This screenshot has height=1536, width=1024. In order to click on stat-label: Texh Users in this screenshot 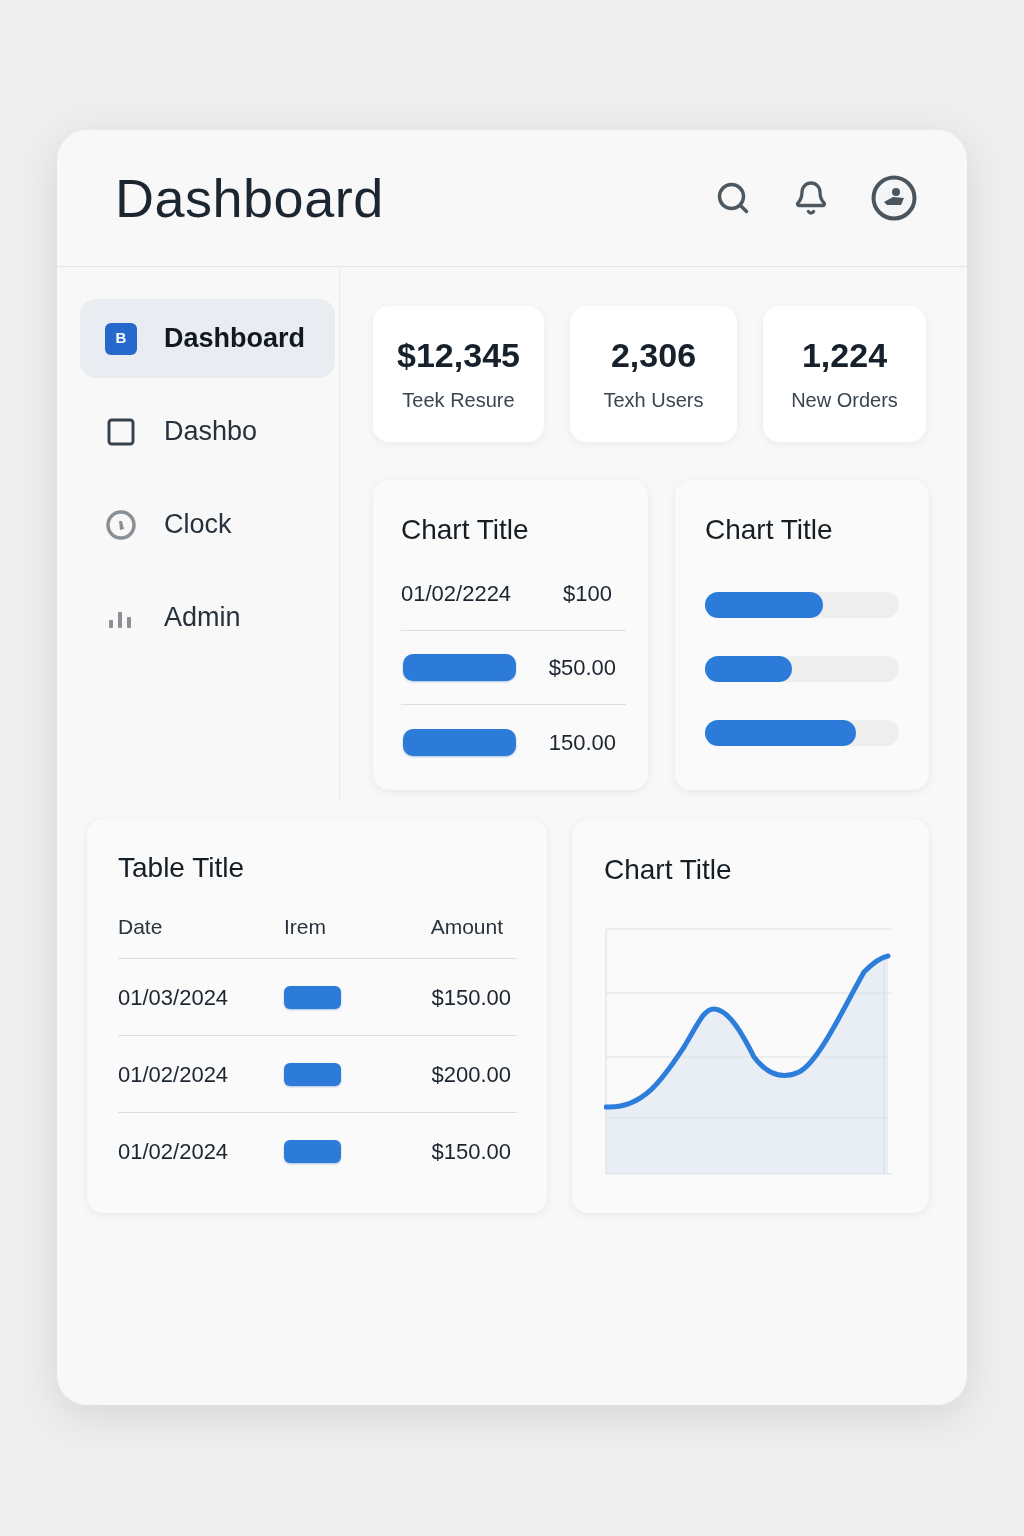, I will do `click(653, 400)`.